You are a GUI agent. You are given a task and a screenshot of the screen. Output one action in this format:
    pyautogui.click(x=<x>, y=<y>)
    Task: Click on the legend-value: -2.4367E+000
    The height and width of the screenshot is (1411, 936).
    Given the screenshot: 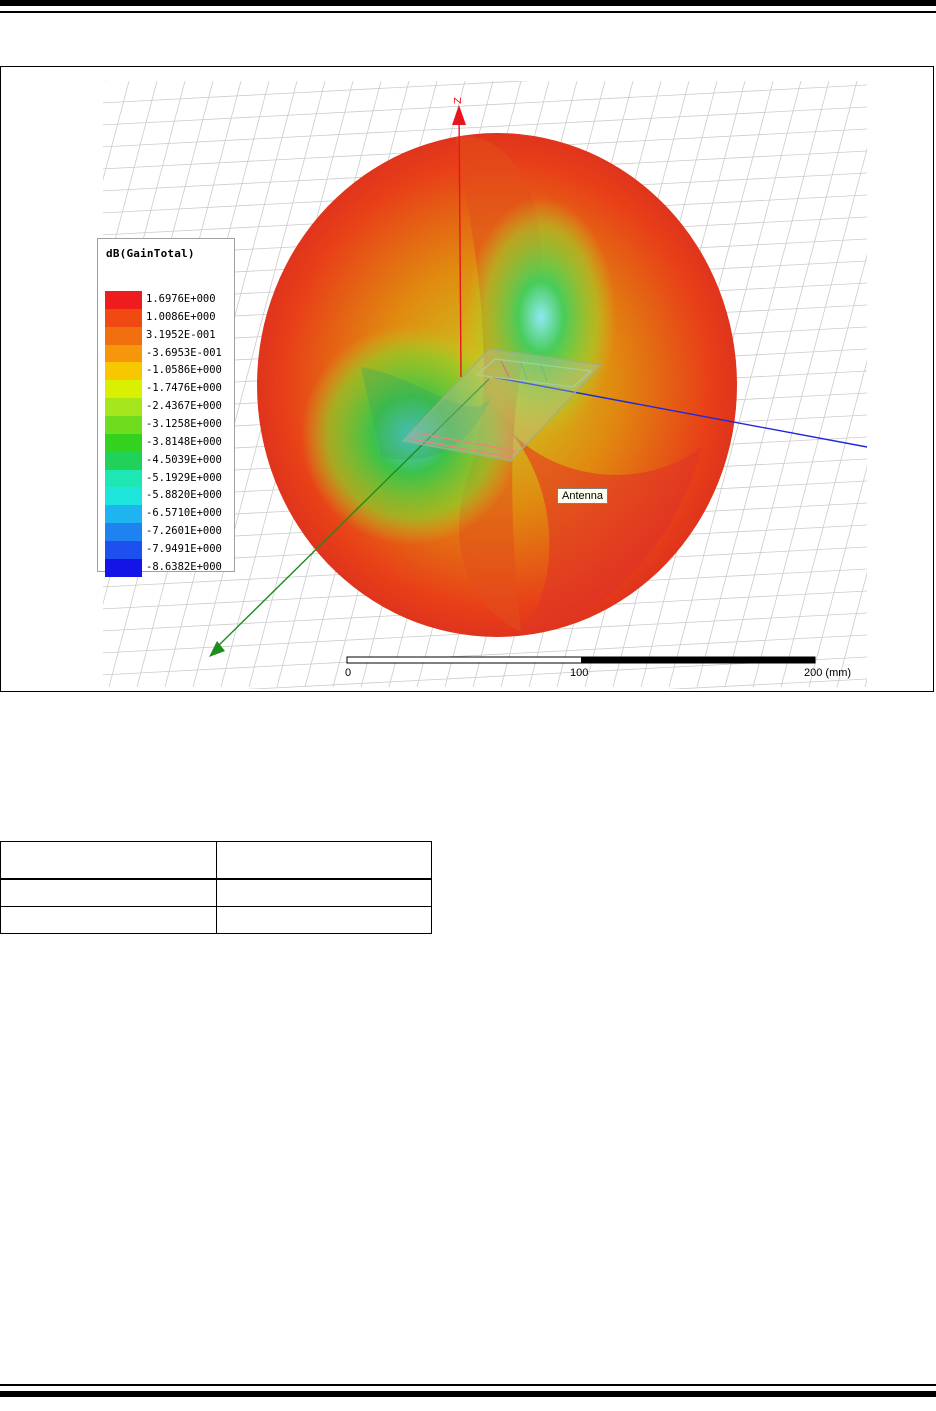 What is the action you would take?
    pyautogui.click(x=184, y=406)
    